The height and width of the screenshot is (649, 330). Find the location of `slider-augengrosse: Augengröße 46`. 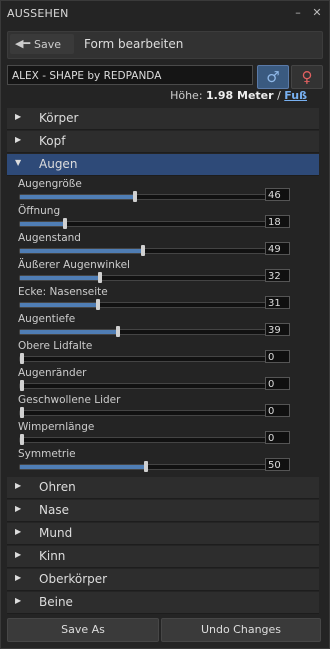

slider-augengrosse: Augengröße 46 is located at coordinates (167, 191).